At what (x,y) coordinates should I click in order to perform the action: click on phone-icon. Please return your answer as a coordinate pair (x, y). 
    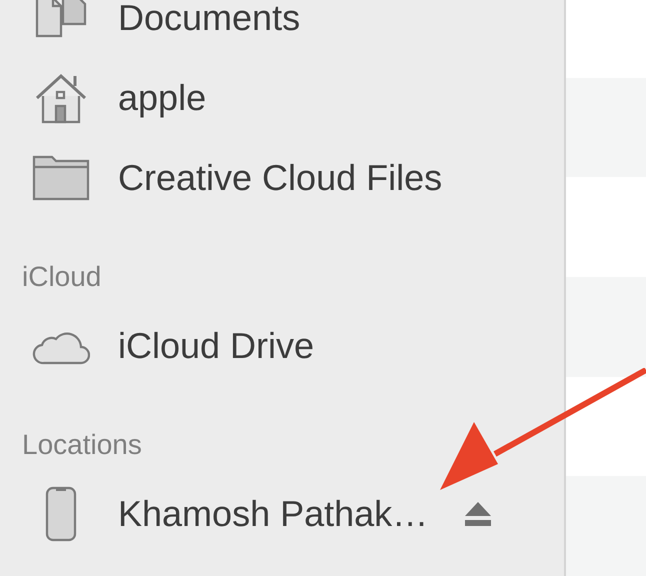
    Looking at the image, I should click on (61, 514).